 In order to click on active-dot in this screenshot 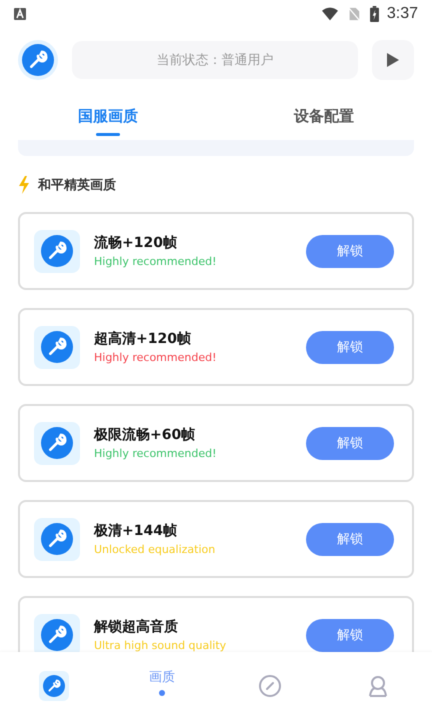, I will do `click(162, 693)`.